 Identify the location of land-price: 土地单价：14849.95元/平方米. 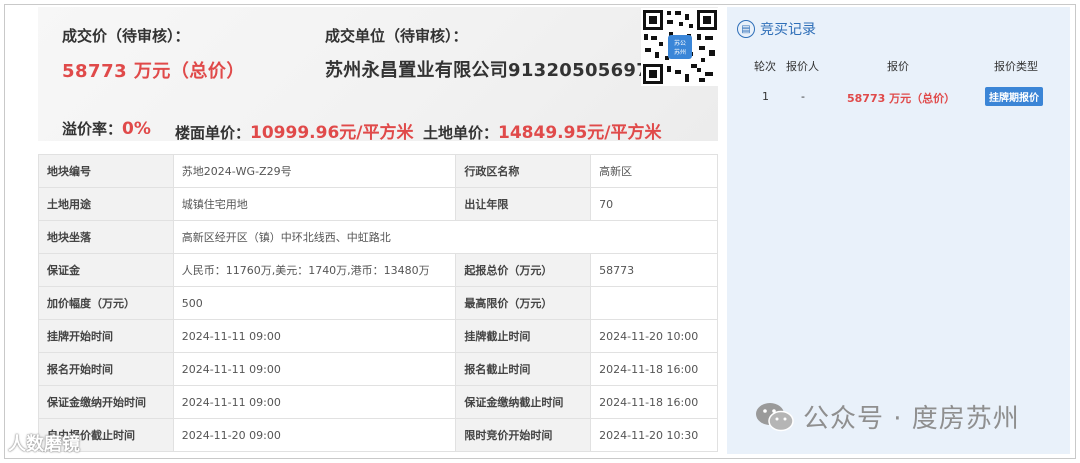
(542, 130).